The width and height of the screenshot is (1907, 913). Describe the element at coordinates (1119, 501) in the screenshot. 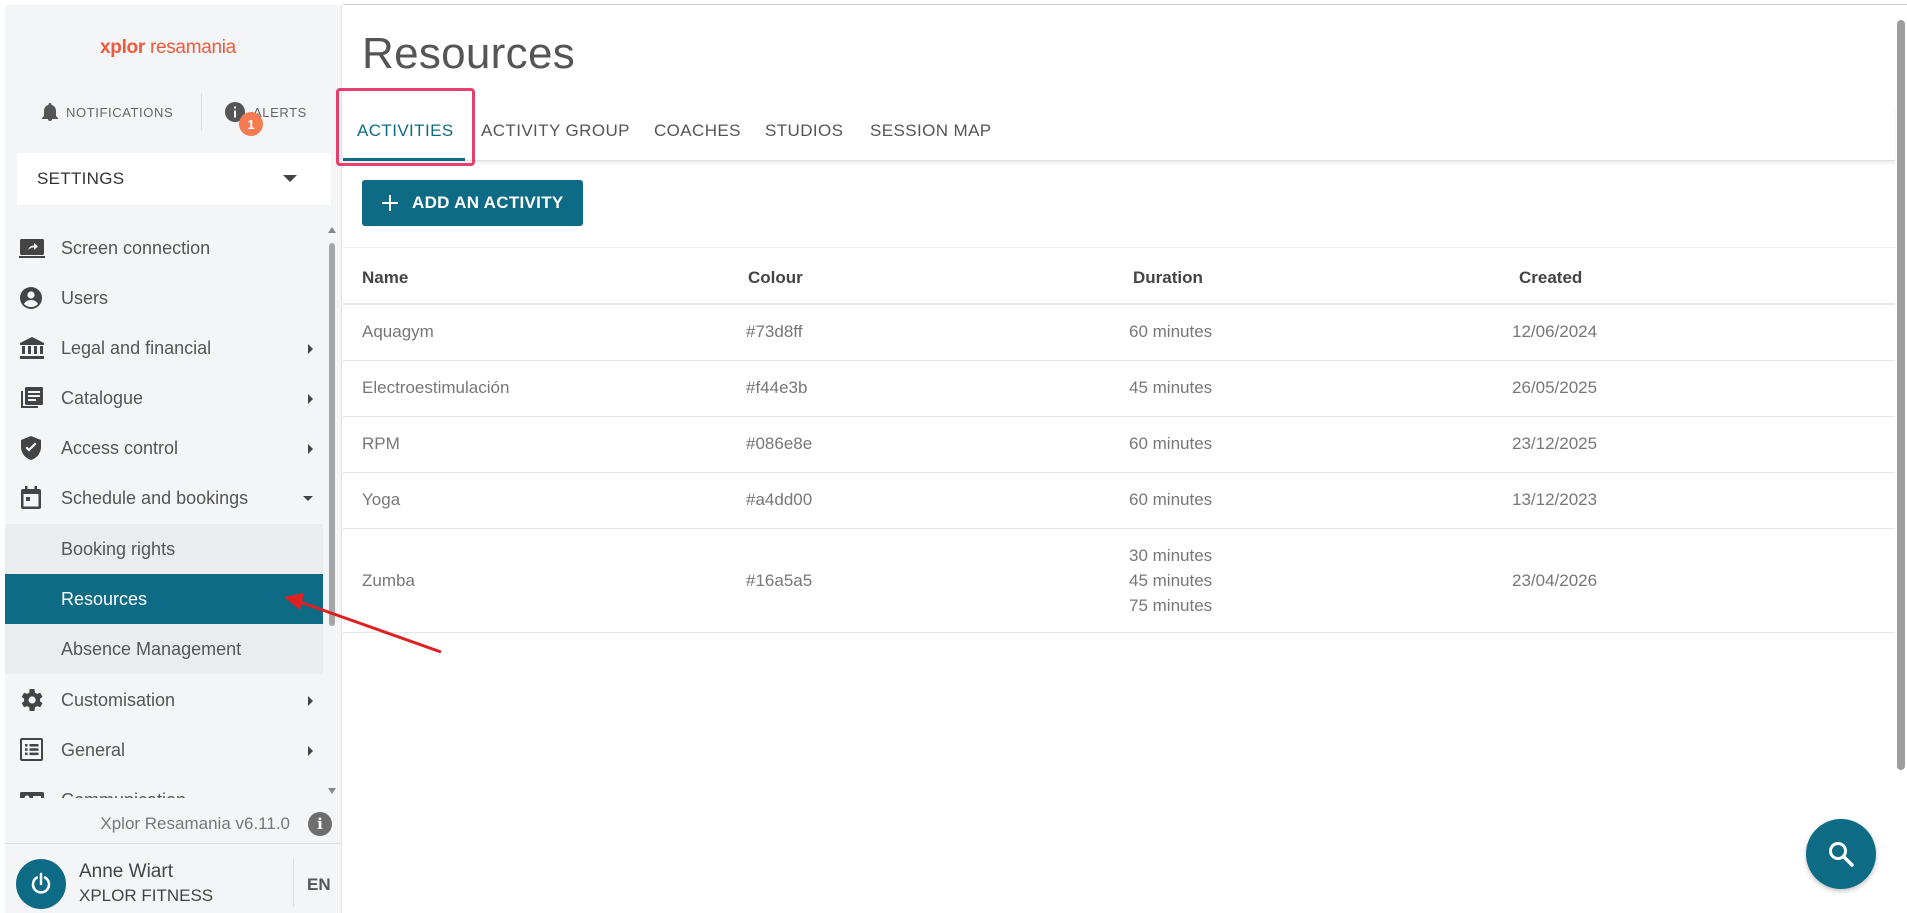

I see `table-row: Yoga #a4dd00 60 minutes 13/12/2023` at that location.